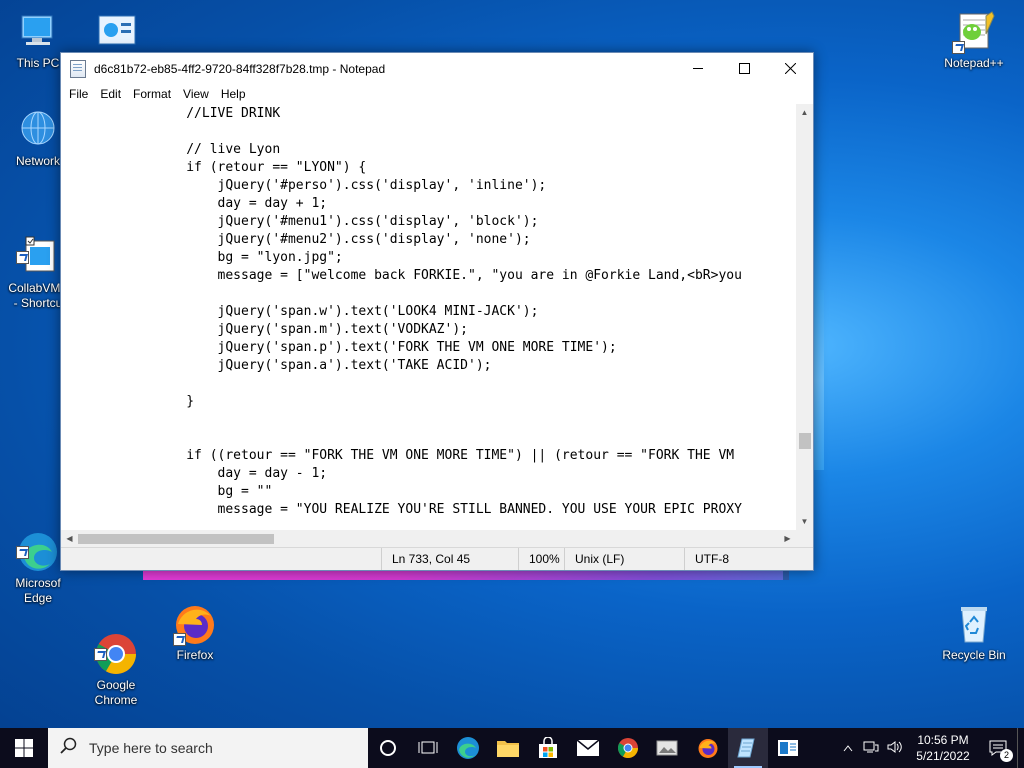  I want to click on desktop-icon-label: Microsof Edge, so click(38, 590).